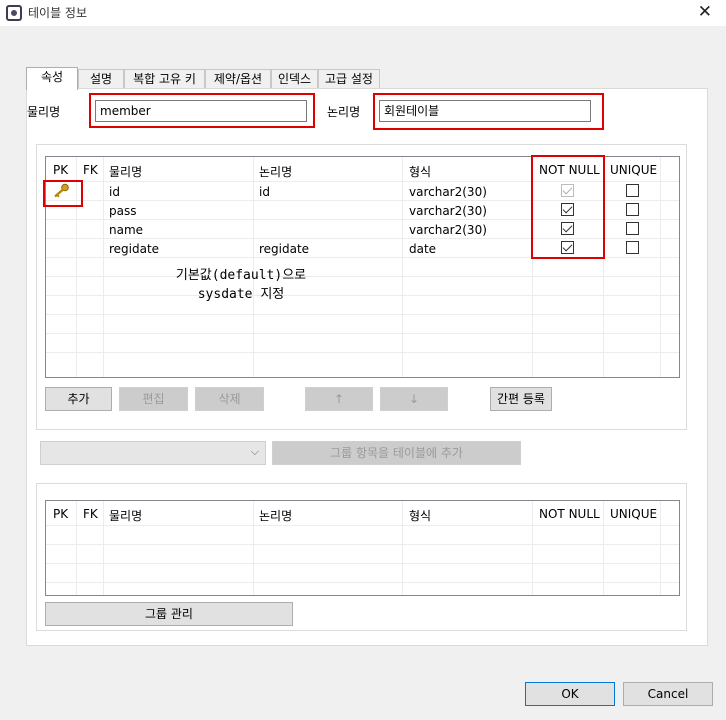  What do you see at coordinates (668, 694) in the screenshot?
I see `cancel-button: Cancel` at bounding box center [668, 694].